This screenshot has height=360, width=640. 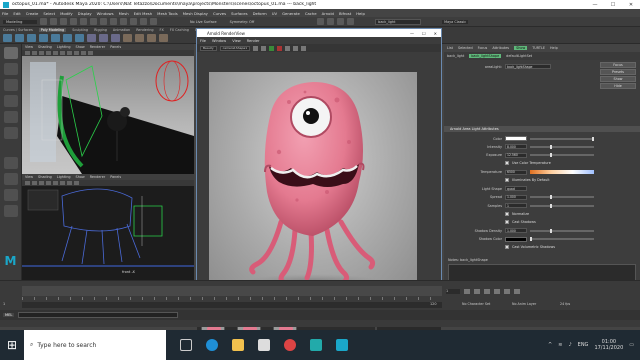 What do you see at coordinates (27, 183) in the screenshot?
I see `camera-icon` at bounding box center [27, 183].